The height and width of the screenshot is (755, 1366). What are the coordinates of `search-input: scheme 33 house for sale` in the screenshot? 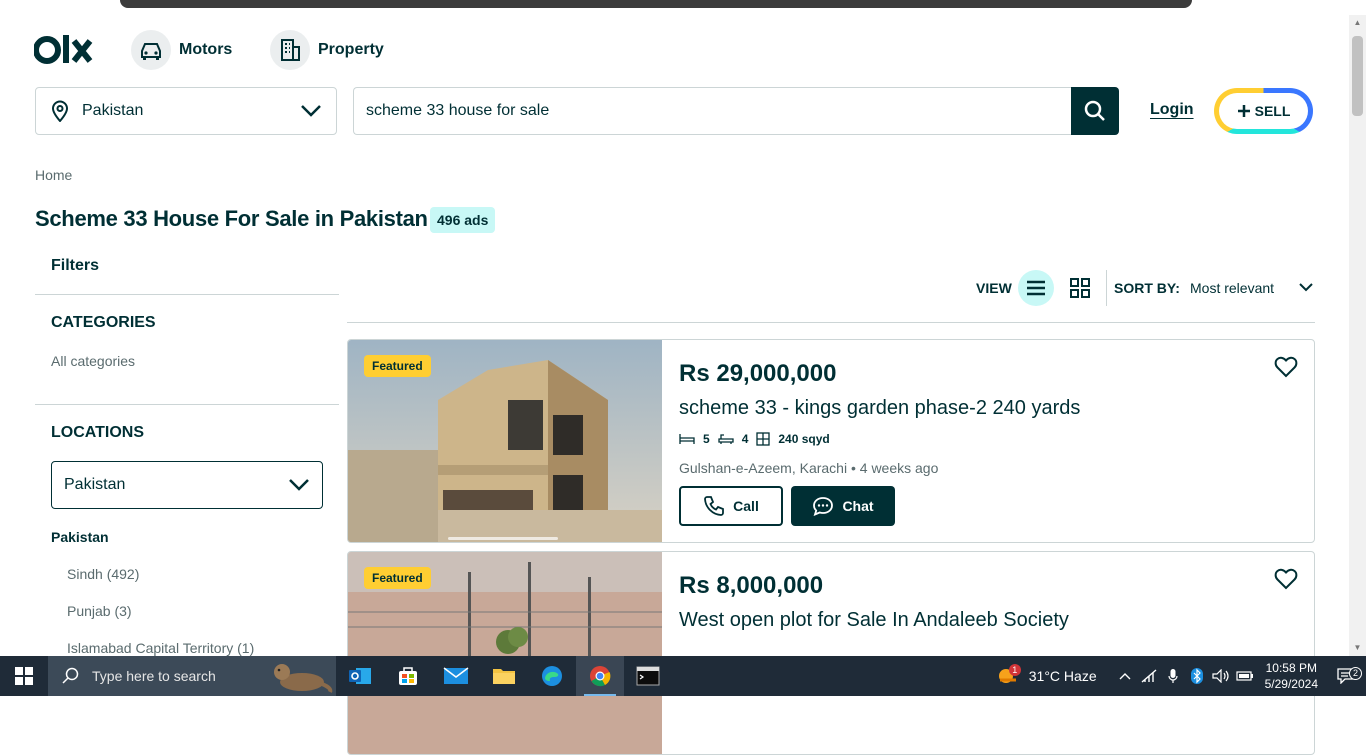 It's located at (712, 111).